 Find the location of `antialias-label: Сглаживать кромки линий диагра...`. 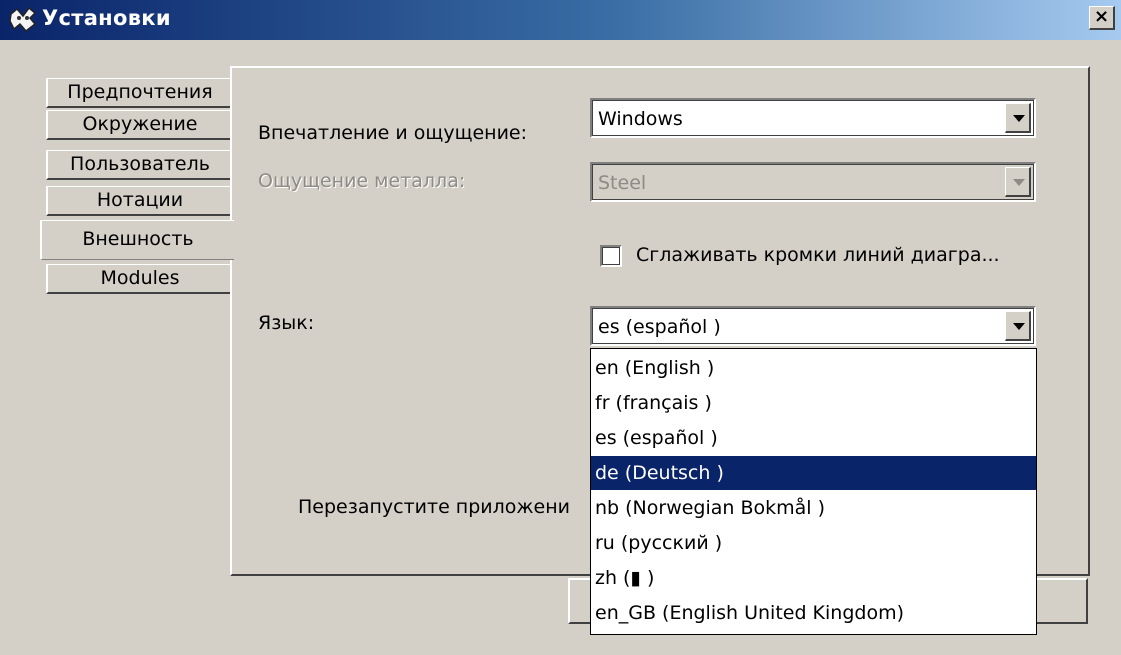

antialias-label: Сглаживать кромки линий диагра... is located at coordinates (818, 255).